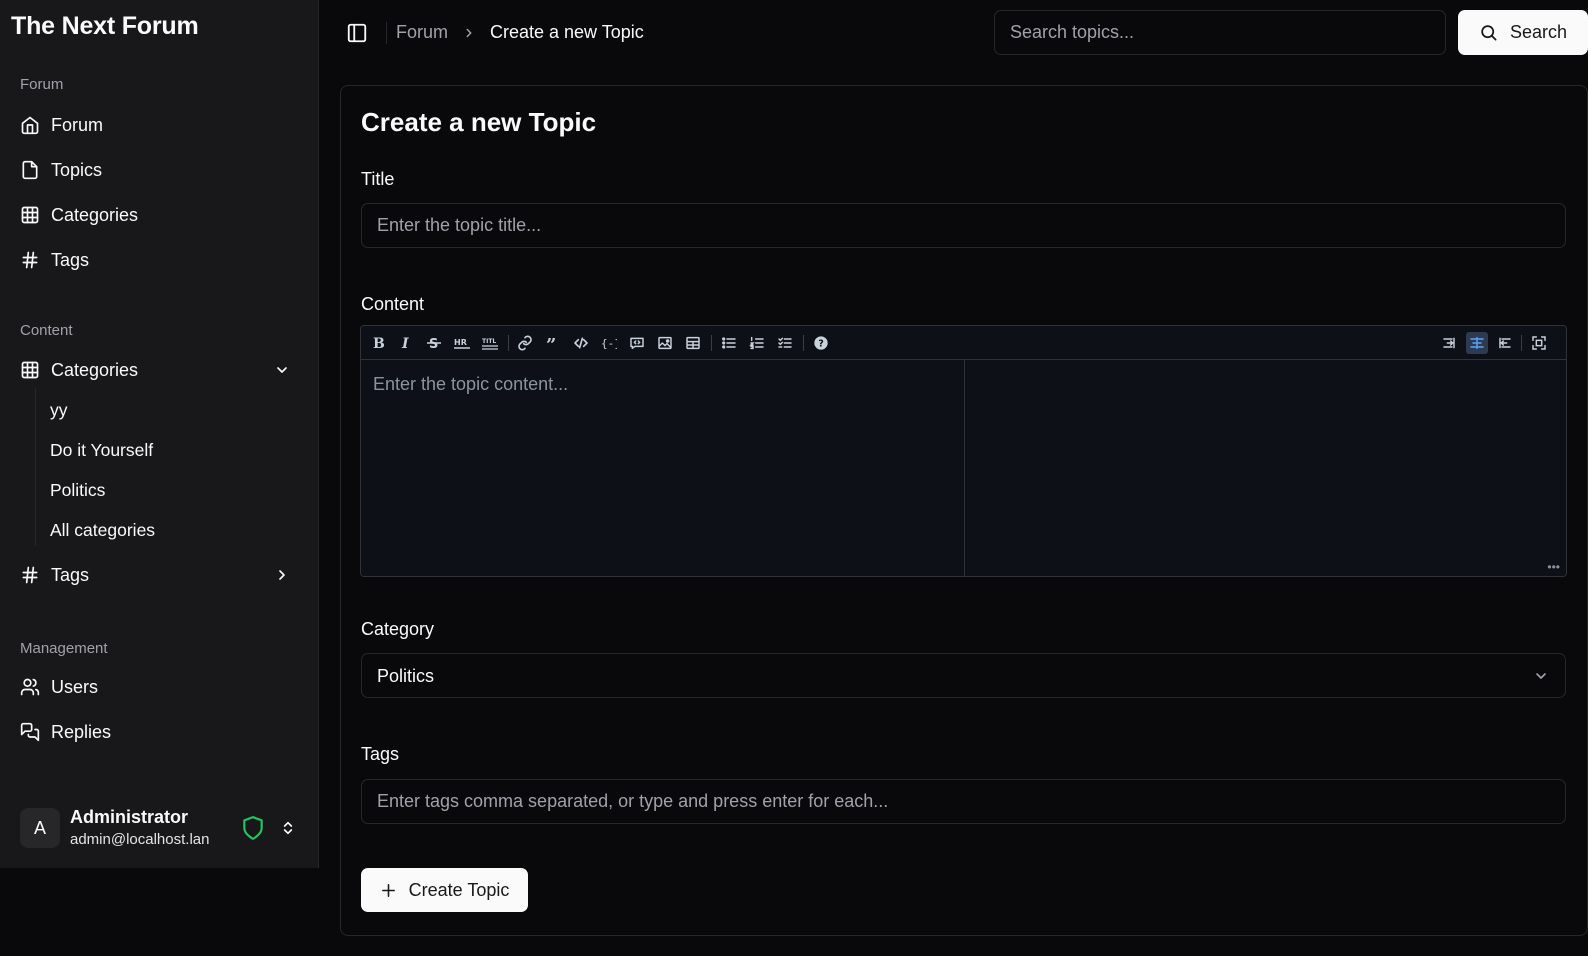 The height and width of the screenshot is (956, 1588). Describe the element at coordinates (1504, 343) in the screenshot. I see `preview-mode-icon` at that location.